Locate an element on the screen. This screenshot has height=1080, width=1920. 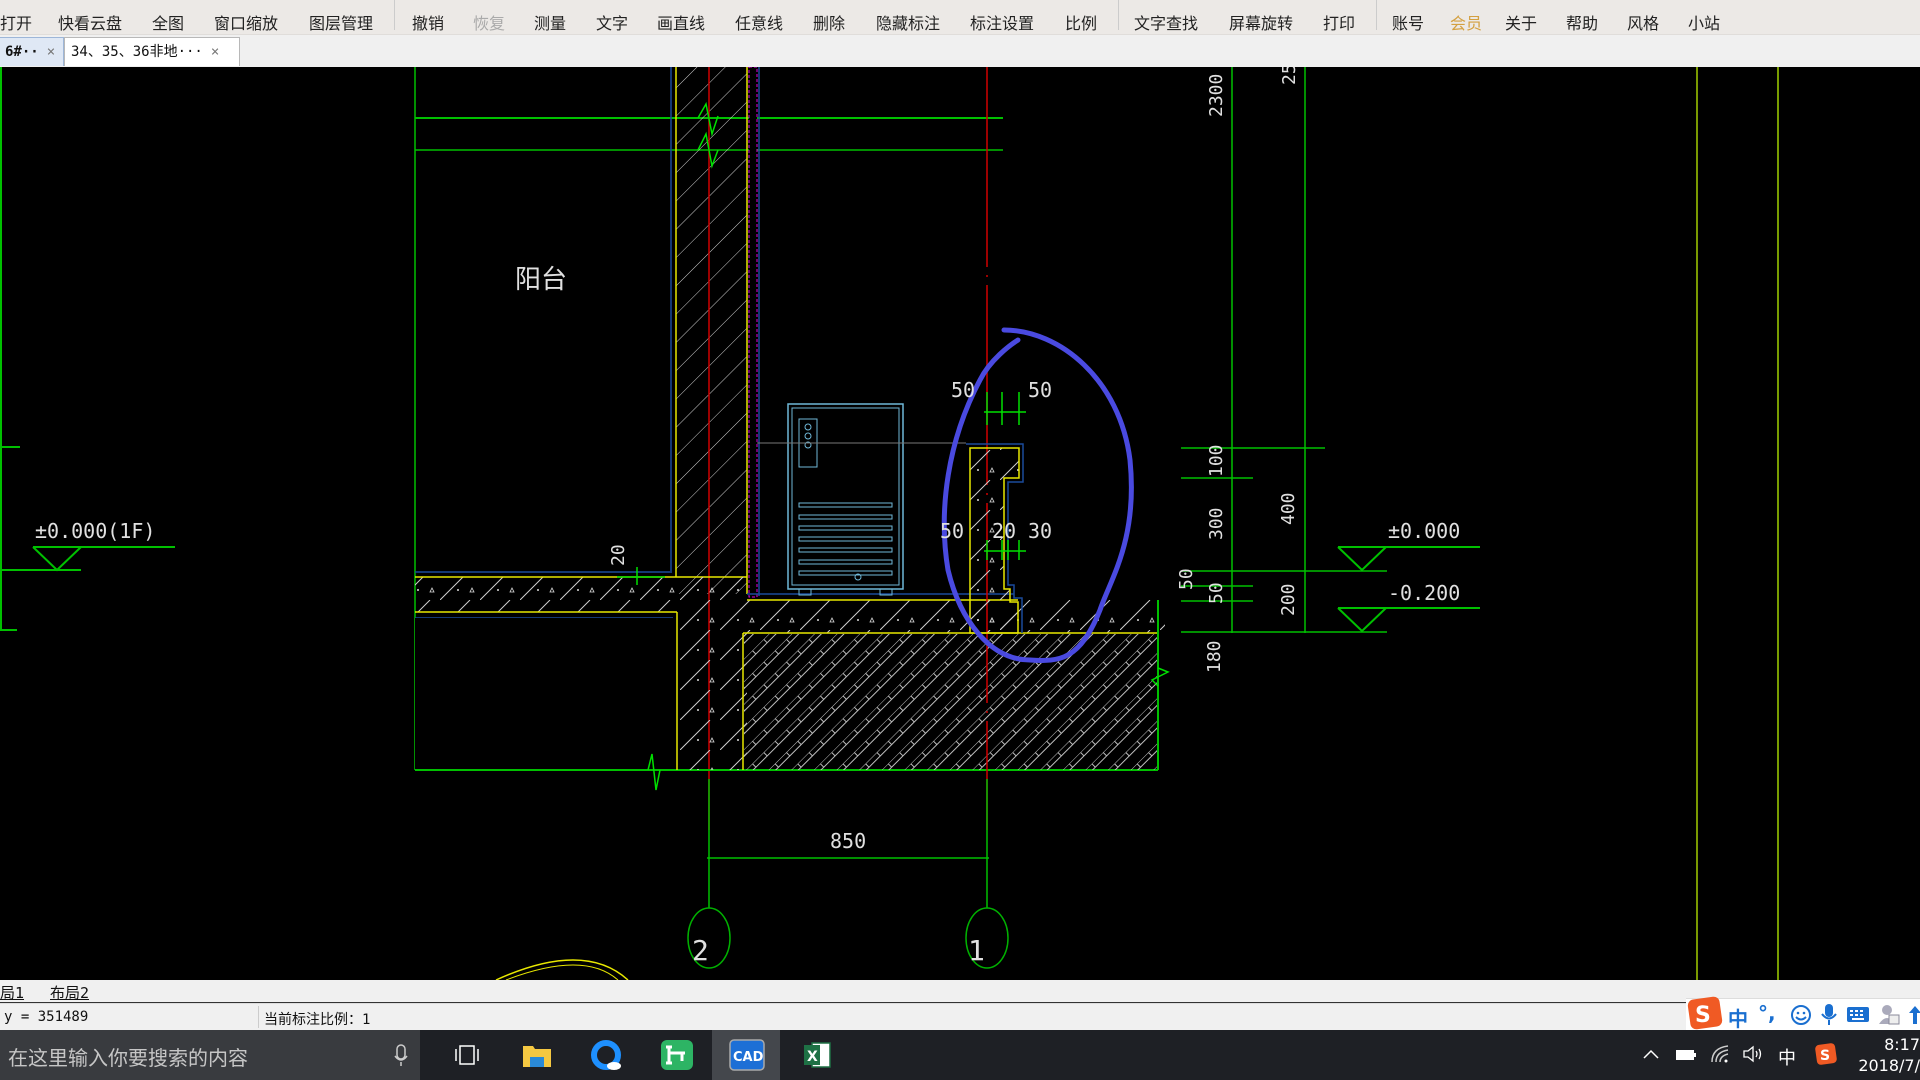
toolbar-label: 打开 is located at coordinates (16, 23).